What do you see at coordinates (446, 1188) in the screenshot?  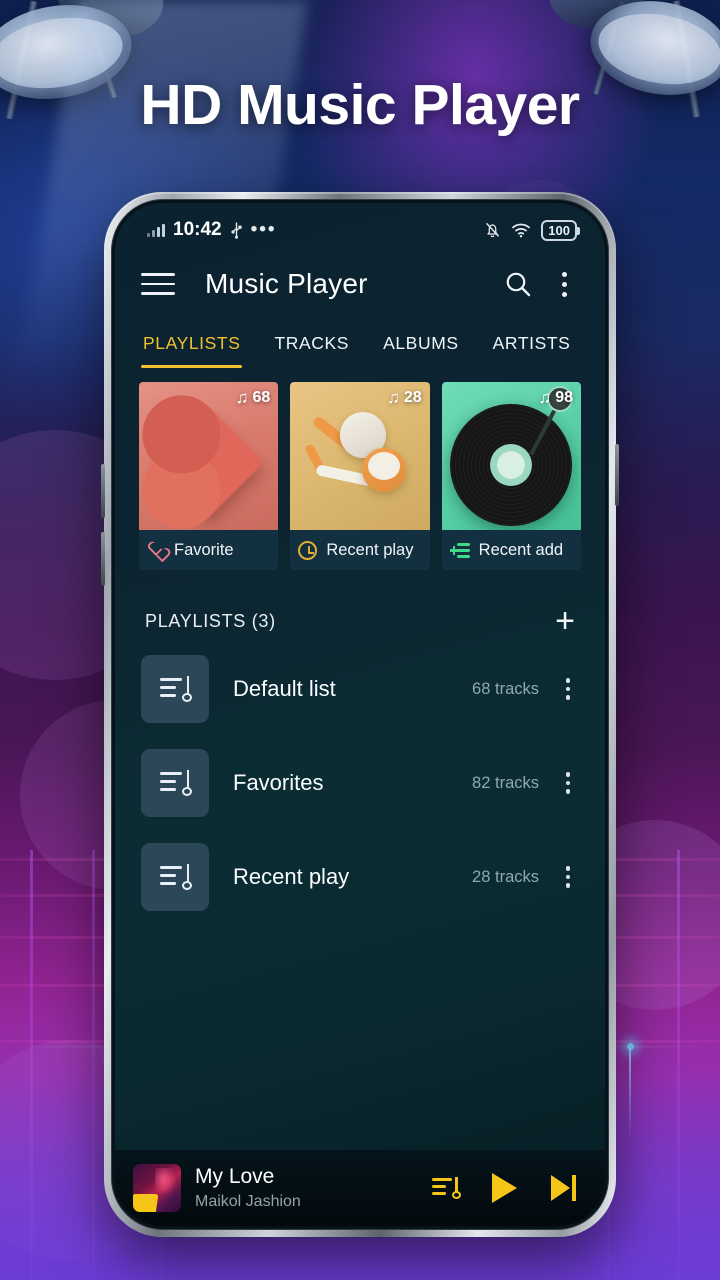 I see `playlist-queue-icon` at bounding box center [446, 1188].